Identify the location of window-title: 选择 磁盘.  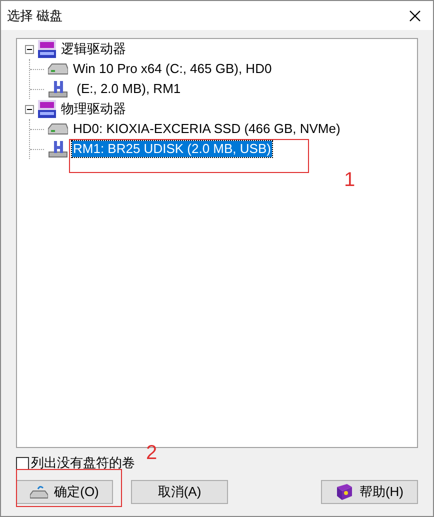
(35, 15).